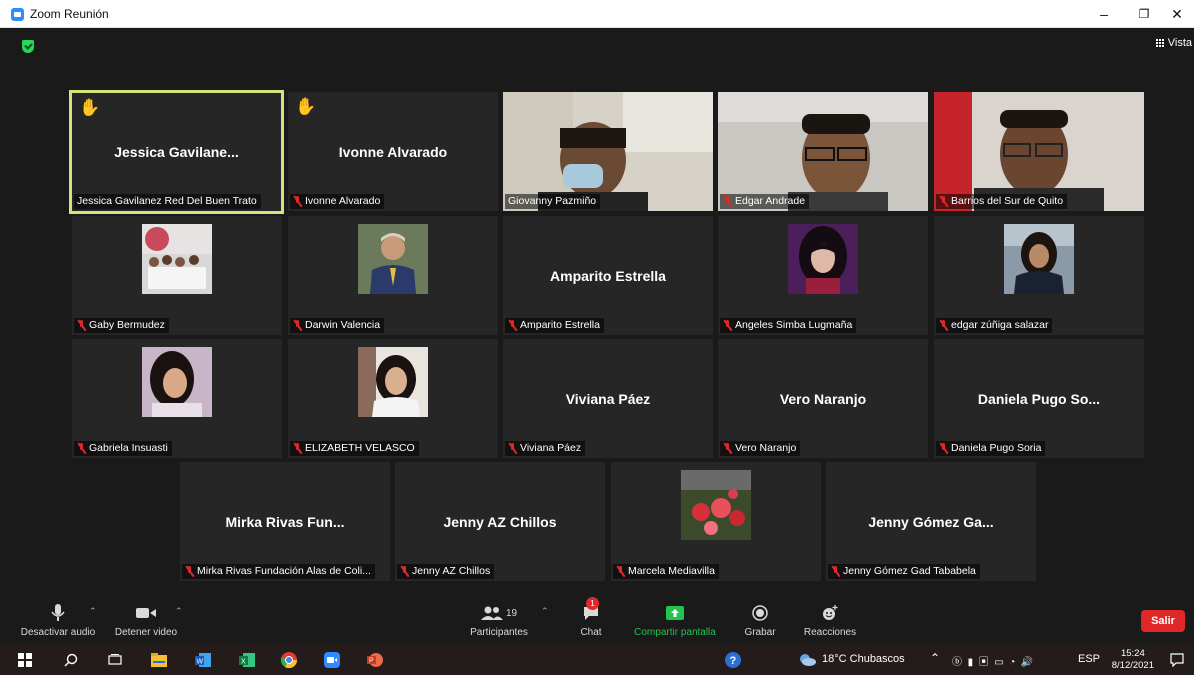 Image resolution: width=1194 pixels, height=675 pixels. I want to click on audio-options-chevron-icon: ⌃, so click(93, 611).